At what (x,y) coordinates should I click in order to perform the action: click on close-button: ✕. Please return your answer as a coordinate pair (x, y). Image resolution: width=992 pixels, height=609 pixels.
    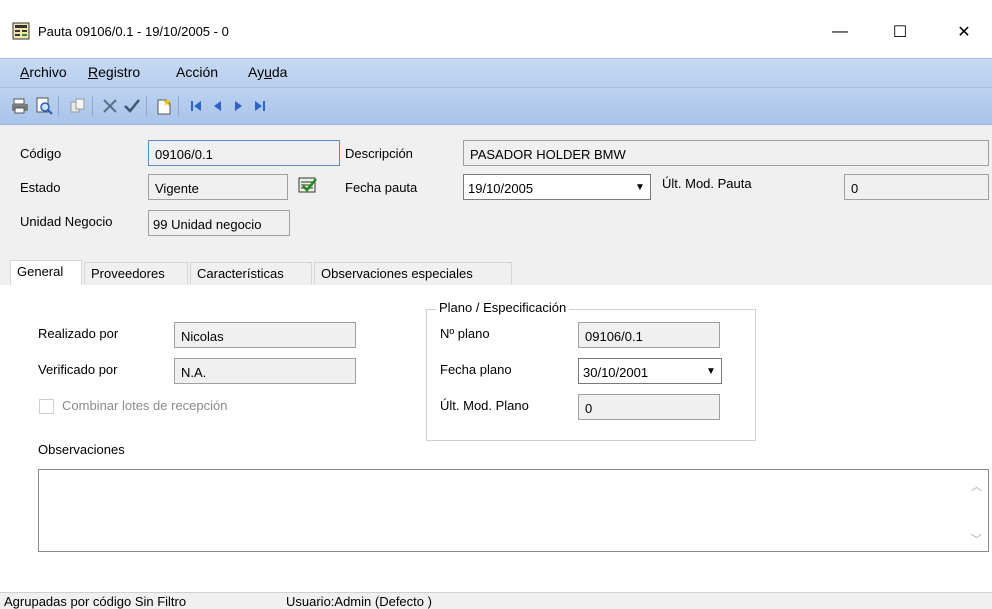
    Looking at the image, I should click on (964, 32).